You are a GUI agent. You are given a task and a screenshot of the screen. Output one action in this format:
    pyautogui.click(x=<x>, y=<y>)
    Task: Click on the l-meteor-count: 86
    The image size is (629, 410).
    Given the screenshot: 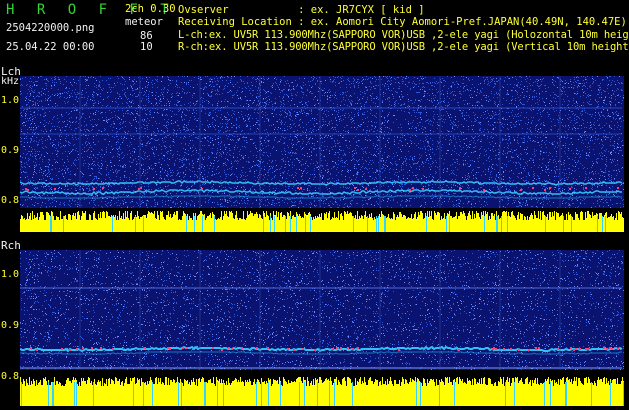 What is the action you would take?
    pyautogui.click(x=146, y=36)
    